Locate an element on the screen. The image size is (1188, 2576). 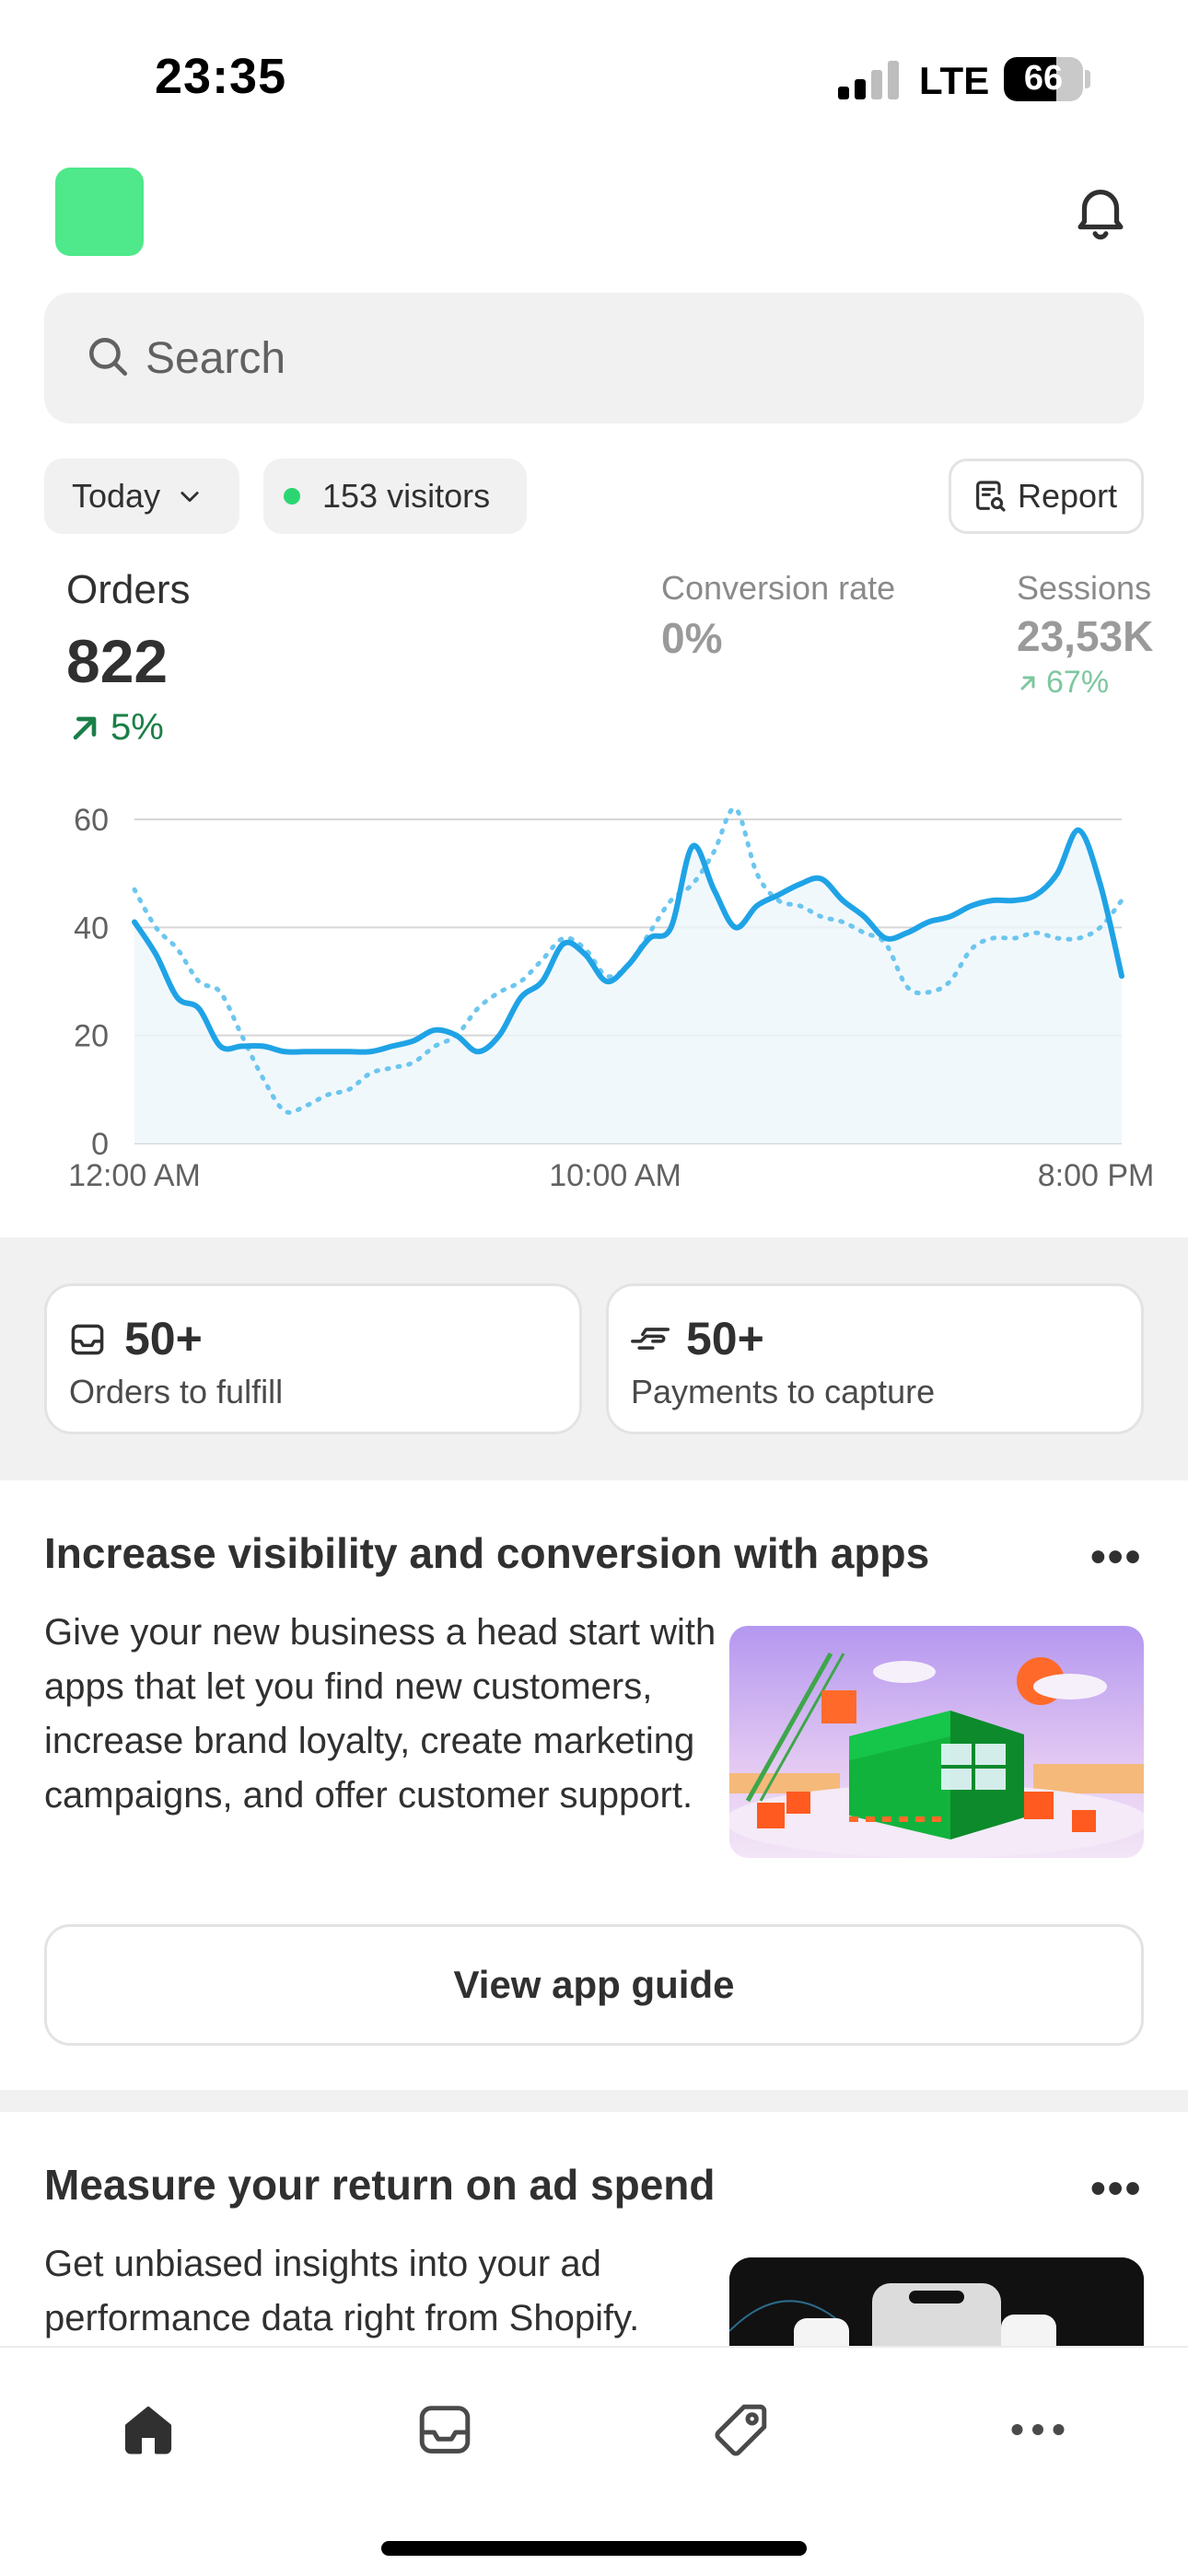
cellular-signal-icon is located at coordinates (869, 80).